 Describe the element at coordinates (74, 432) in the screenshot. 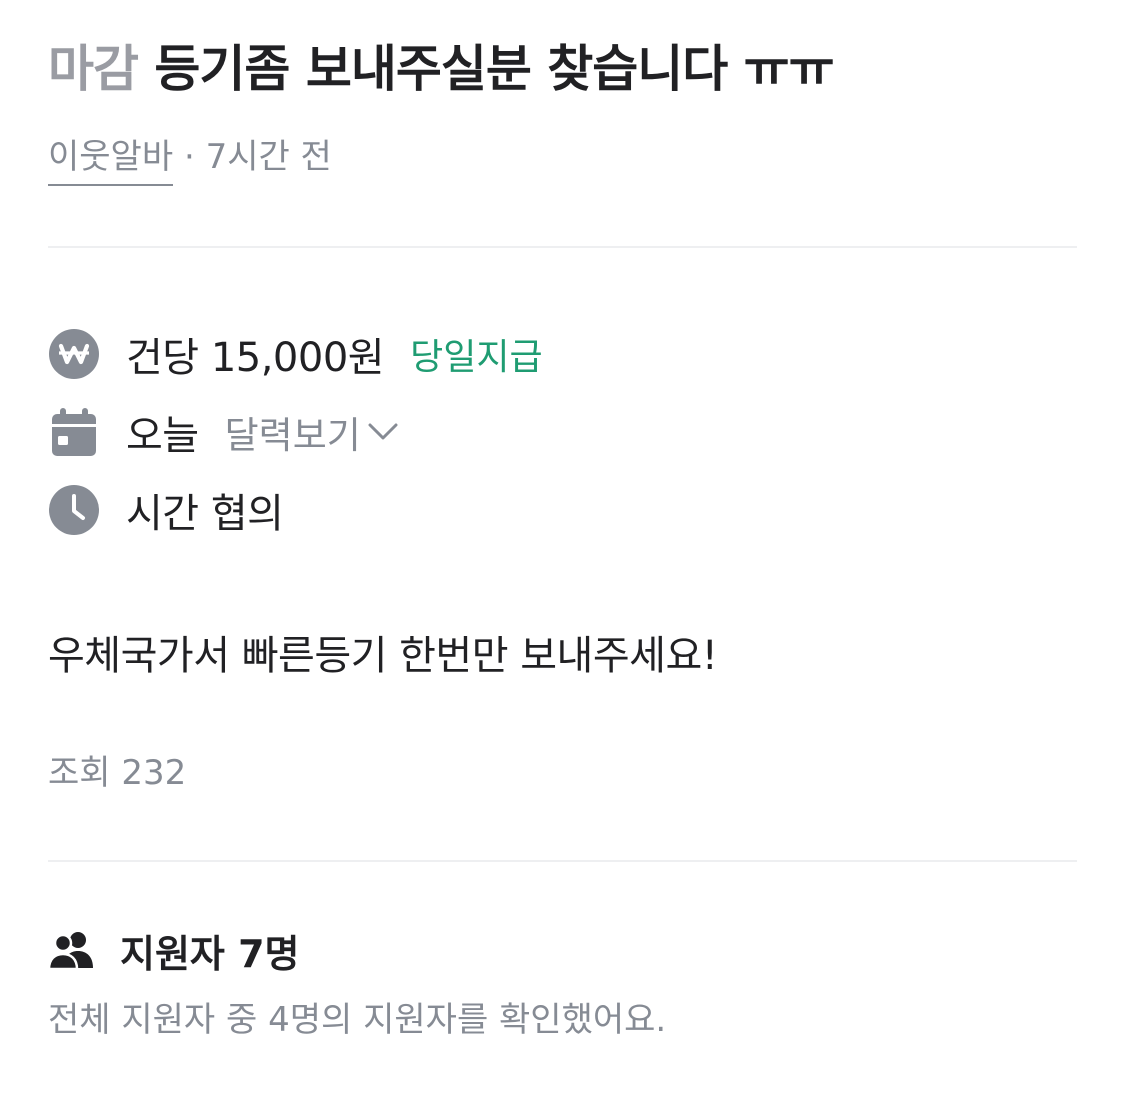

I see `calendar-icon` at that location.